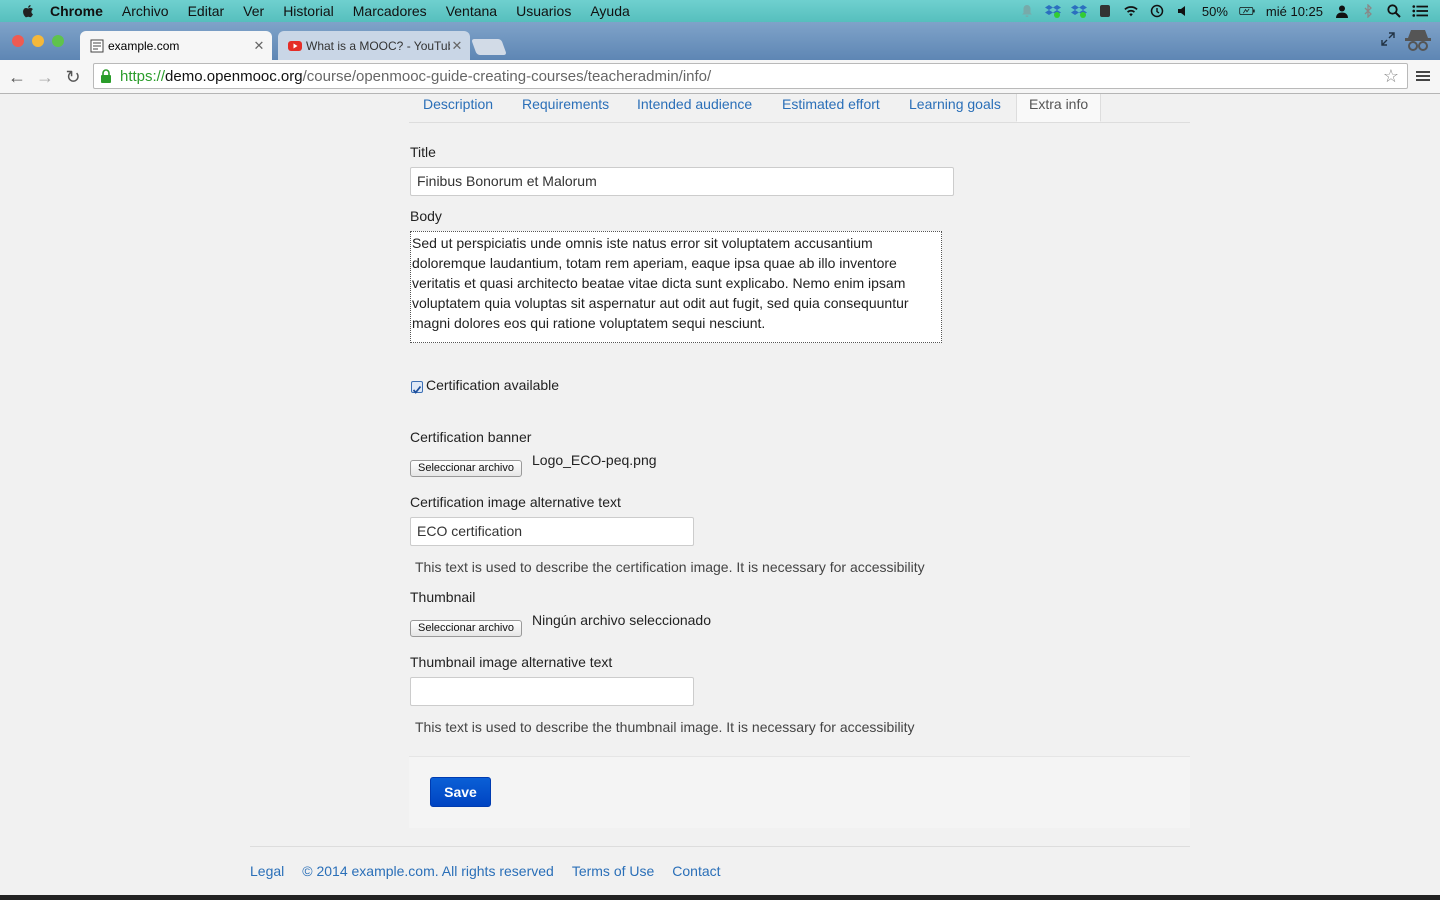  What do you see at coordinates (308, 11) in the screenshot?
I see `menu-historial: Historial` at bounding box center [308, 11].